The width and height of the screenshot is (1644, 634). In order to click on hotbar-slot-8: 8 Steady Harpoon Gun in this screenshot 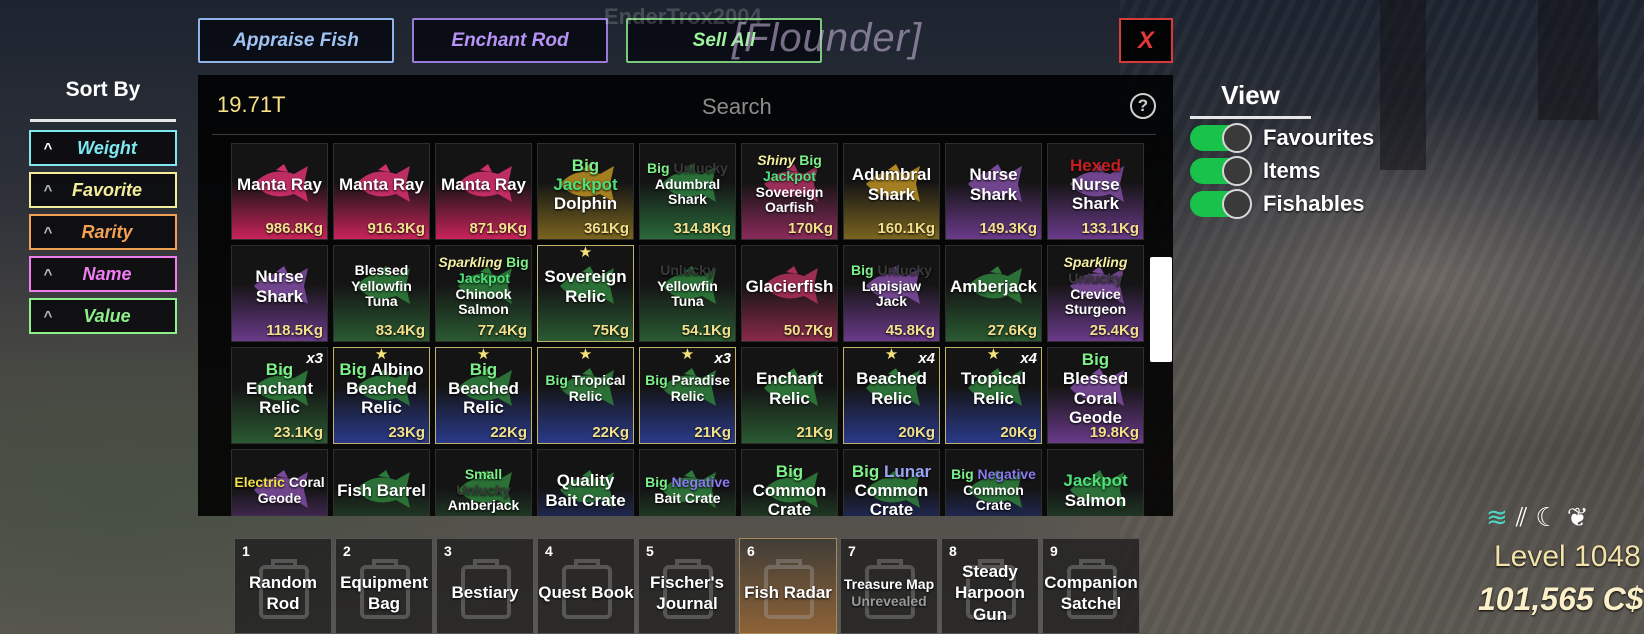, I will do `click(990, 586)`.